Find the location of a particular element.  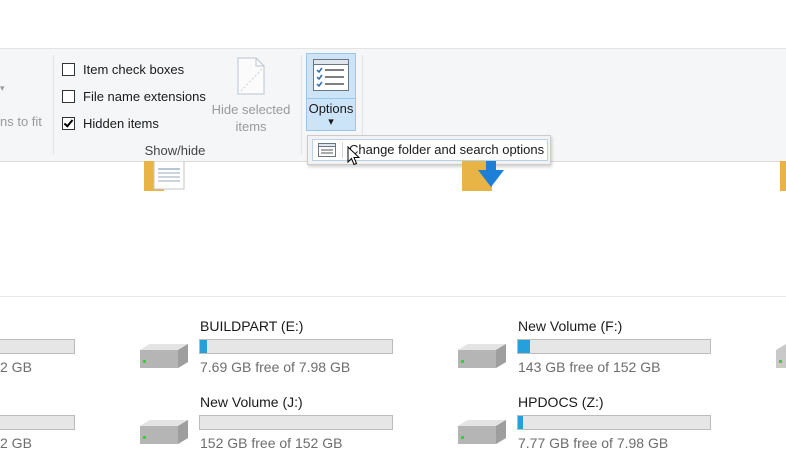

menu-icon-separator is located at coordinates (342, 150).